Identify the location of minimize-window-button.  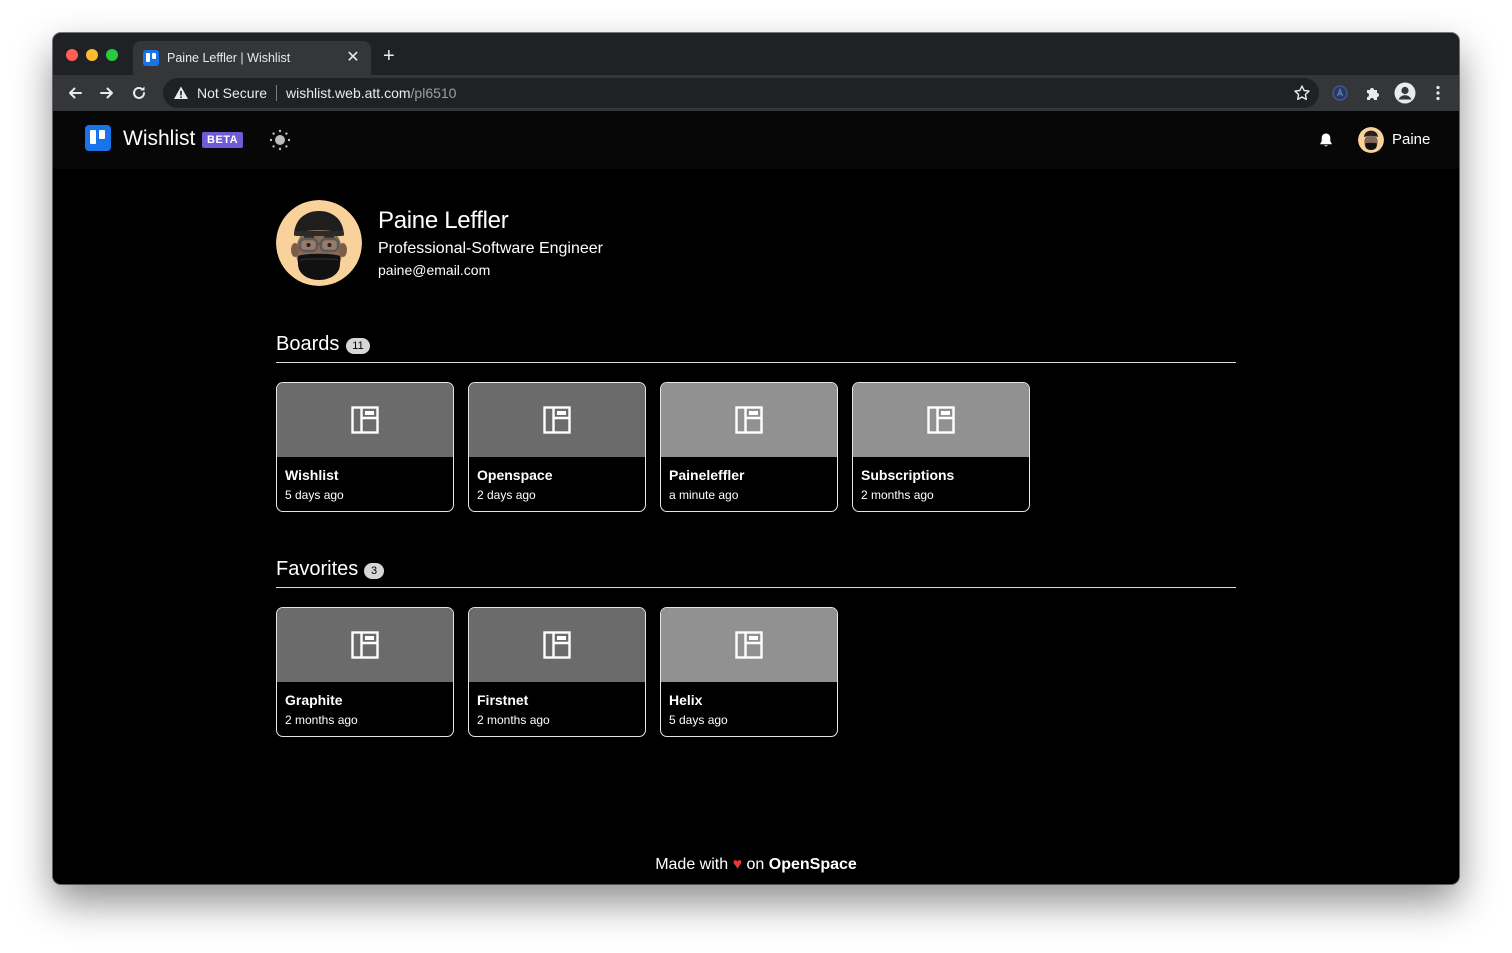
(92, 55).